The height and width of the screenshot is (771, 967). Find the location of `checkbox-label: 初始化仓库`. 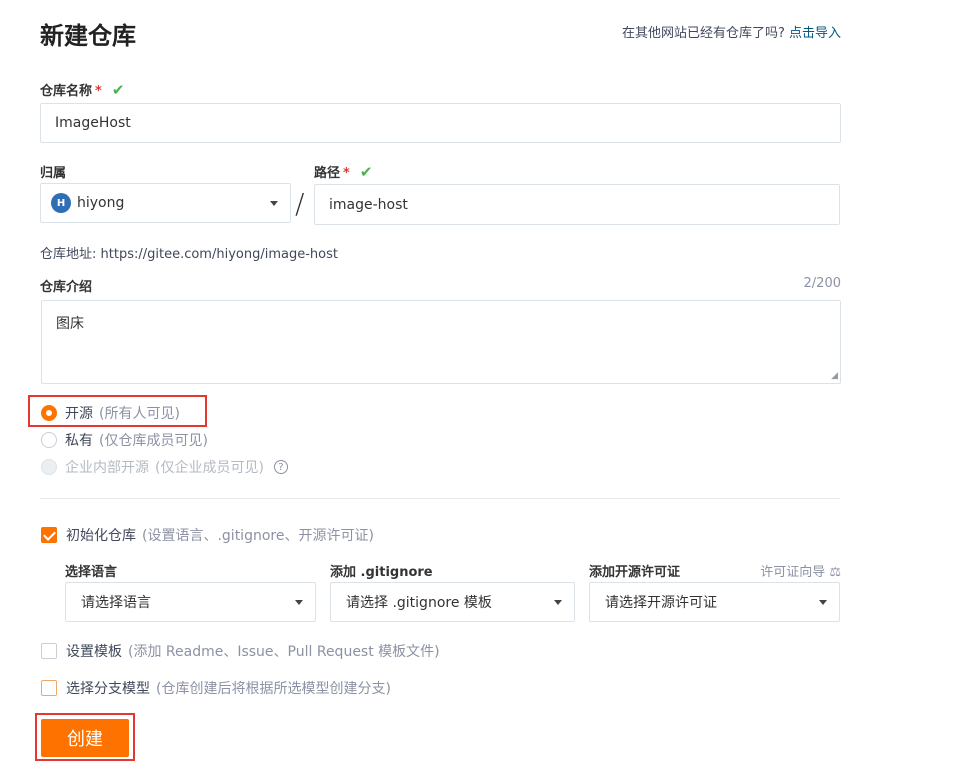

checkbox-label: 初始化仓库 is located at coordinates (101, 536).